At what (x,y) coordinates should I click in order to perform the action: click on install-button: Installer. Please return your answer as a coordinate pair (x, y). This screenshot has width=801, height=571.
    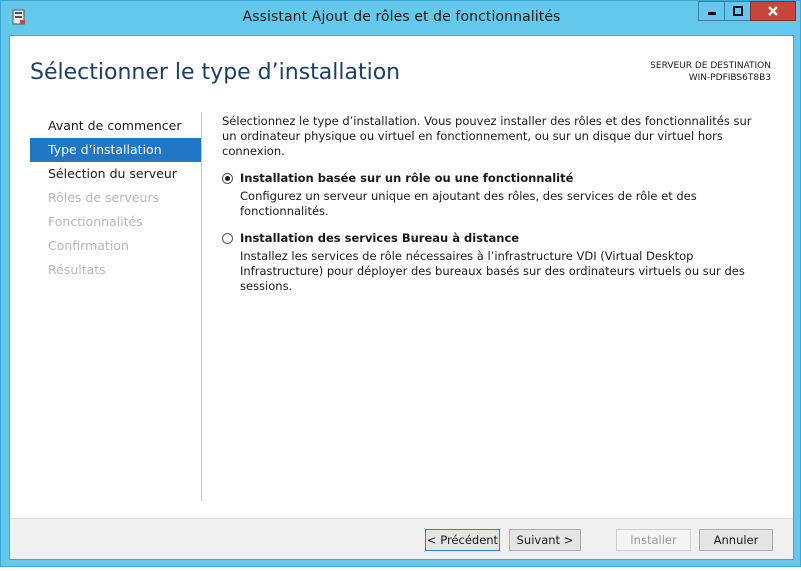
    Looking at the image, I should click on (653, 540).